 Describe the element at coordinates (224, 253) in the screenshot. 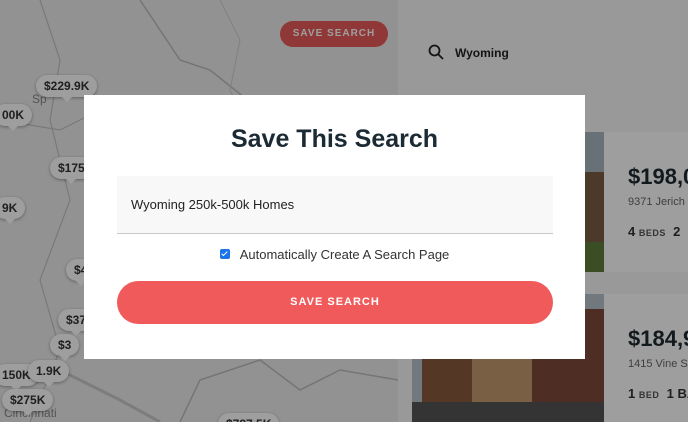

I see `auto-create-checkbox` at that location.